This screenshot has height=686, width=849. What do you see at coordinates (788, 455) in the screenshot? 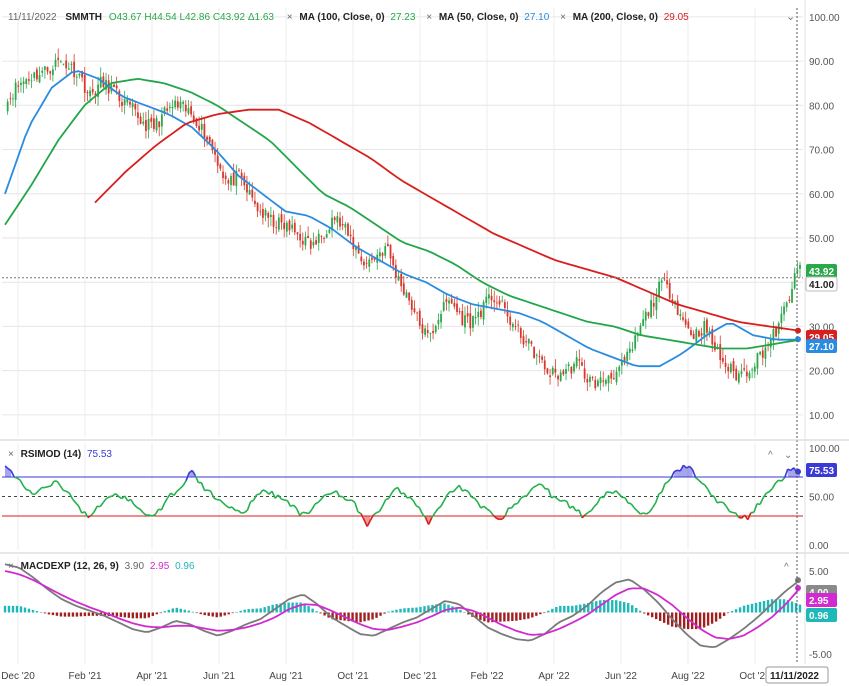
I see `rsi-move-down-chevron-icon: ⌄` at bounding box center [788, 455].